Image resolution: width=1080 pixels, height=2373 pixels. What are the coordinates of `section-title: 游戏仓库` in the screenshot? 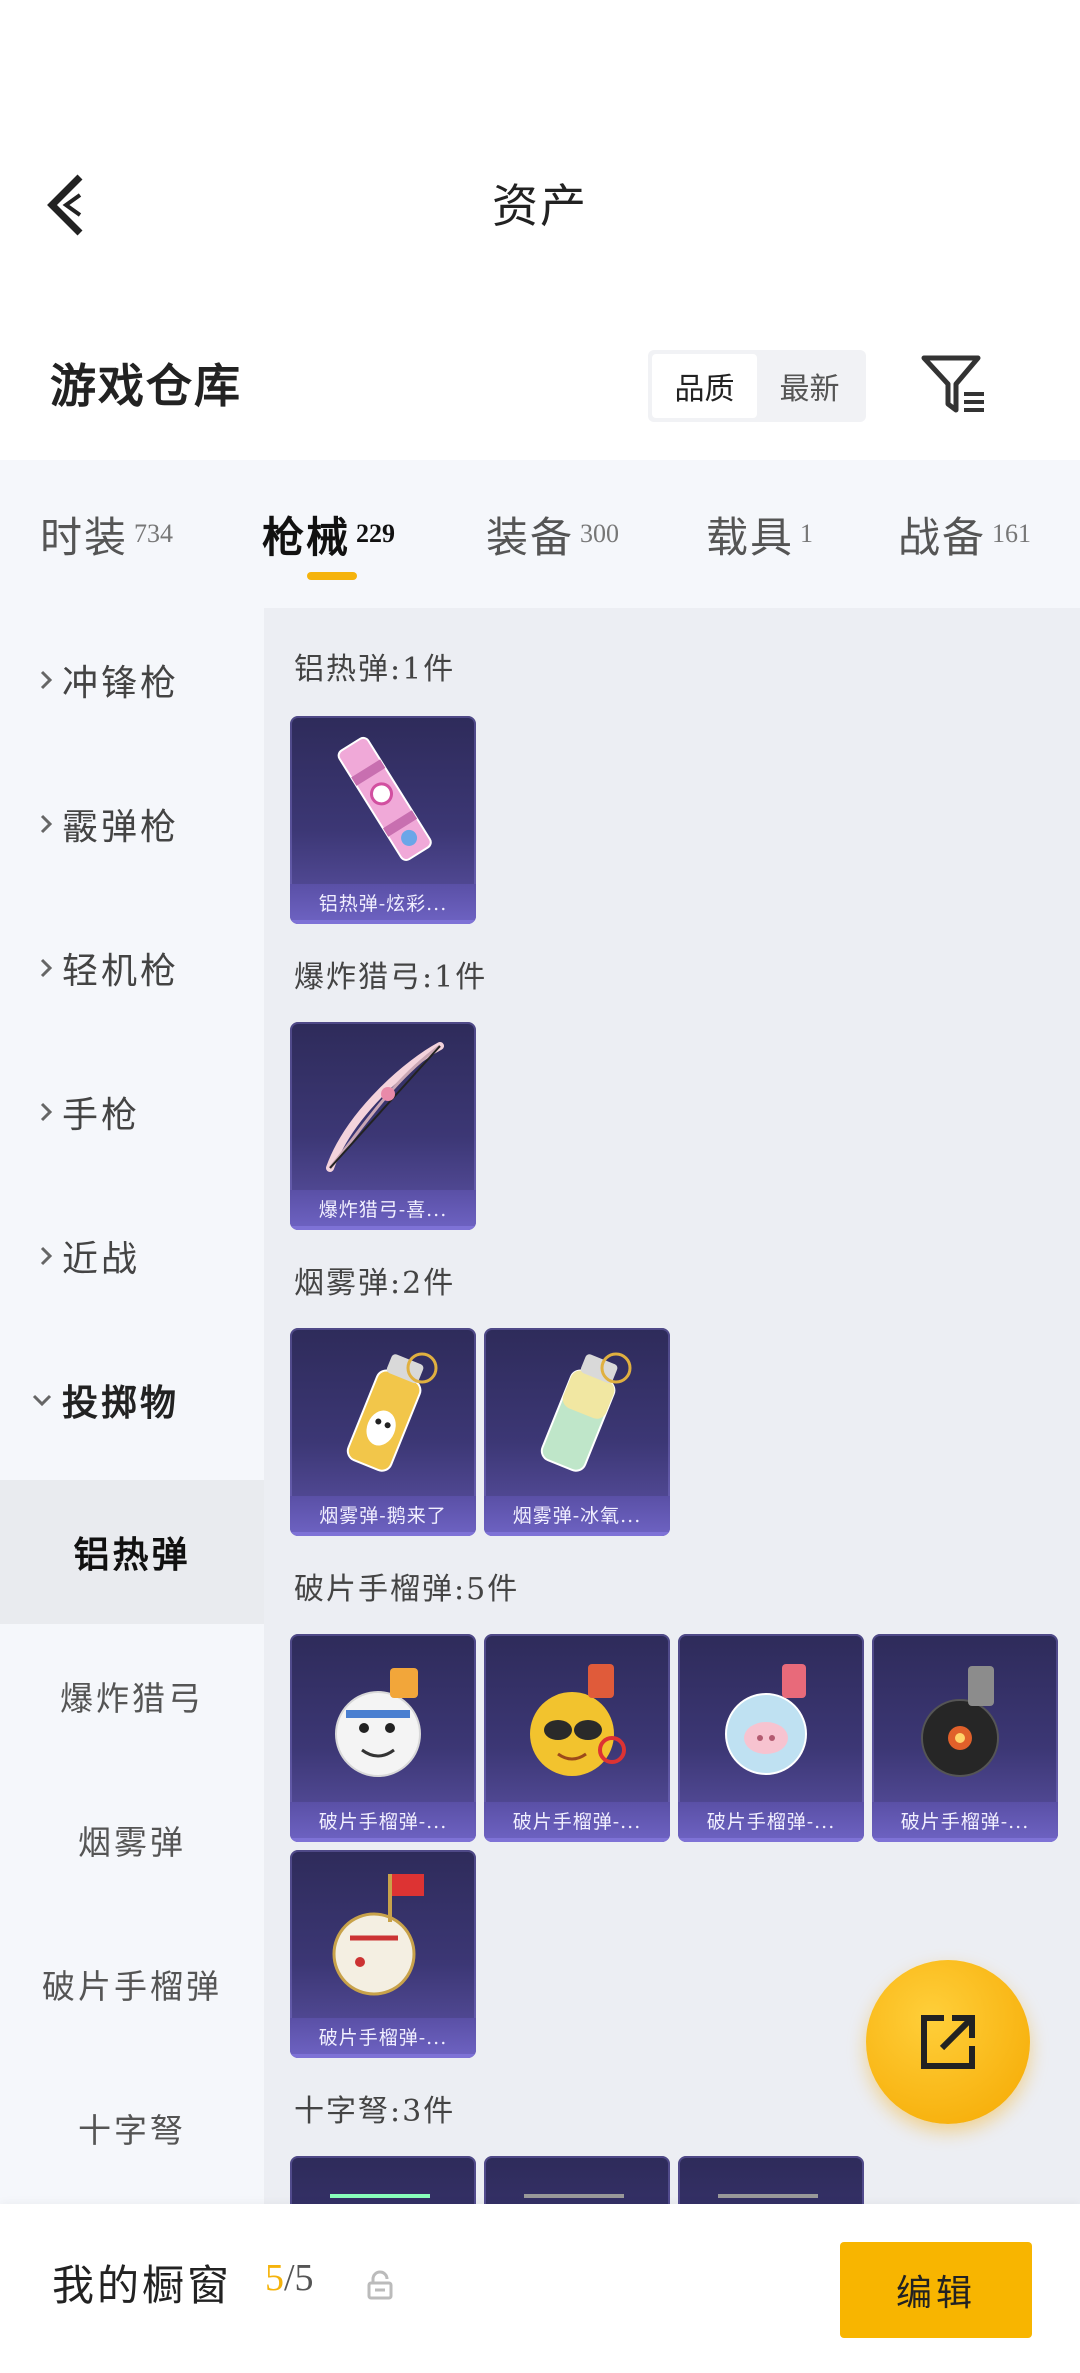 It's located at (146, 386).